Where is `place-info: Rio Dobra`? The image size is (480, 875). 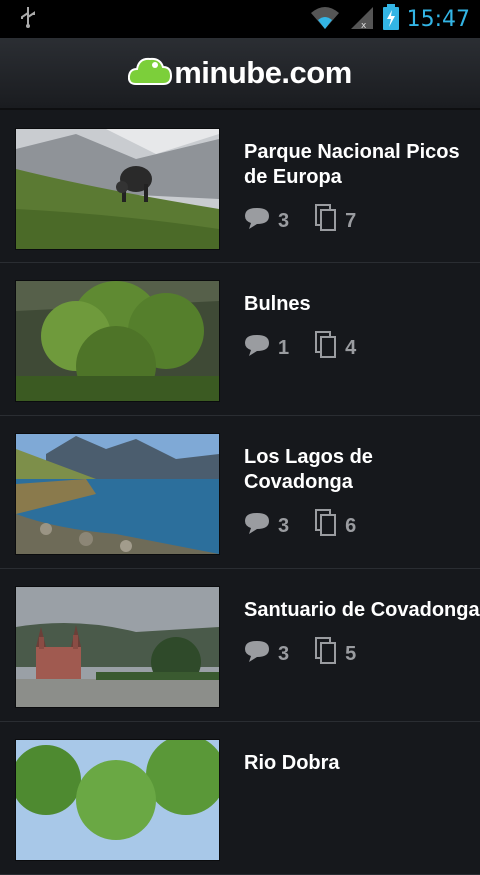
place-info: Rio Dobra is located at coordinates (292, 757).